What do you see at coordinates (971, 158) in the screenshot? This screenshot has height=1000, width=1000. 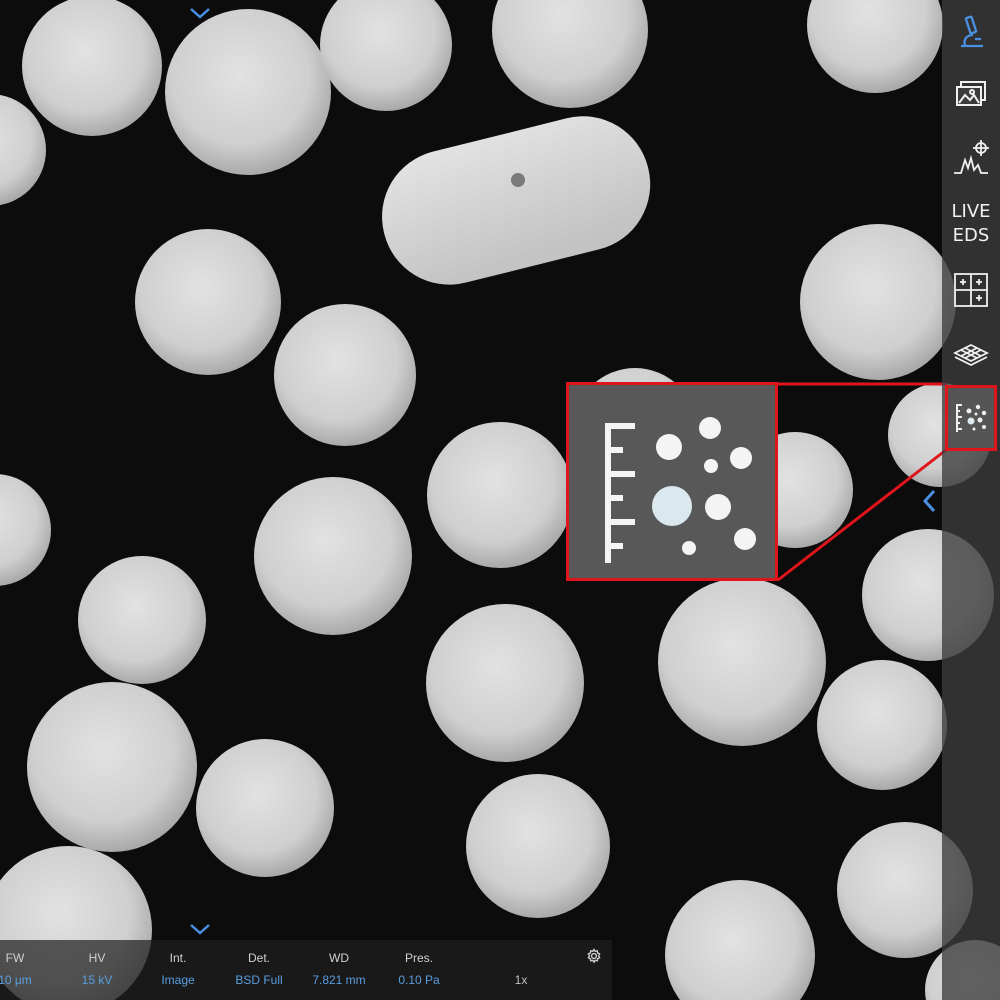 I see `spectrum-target-icon` at bounding box center [971, 158].